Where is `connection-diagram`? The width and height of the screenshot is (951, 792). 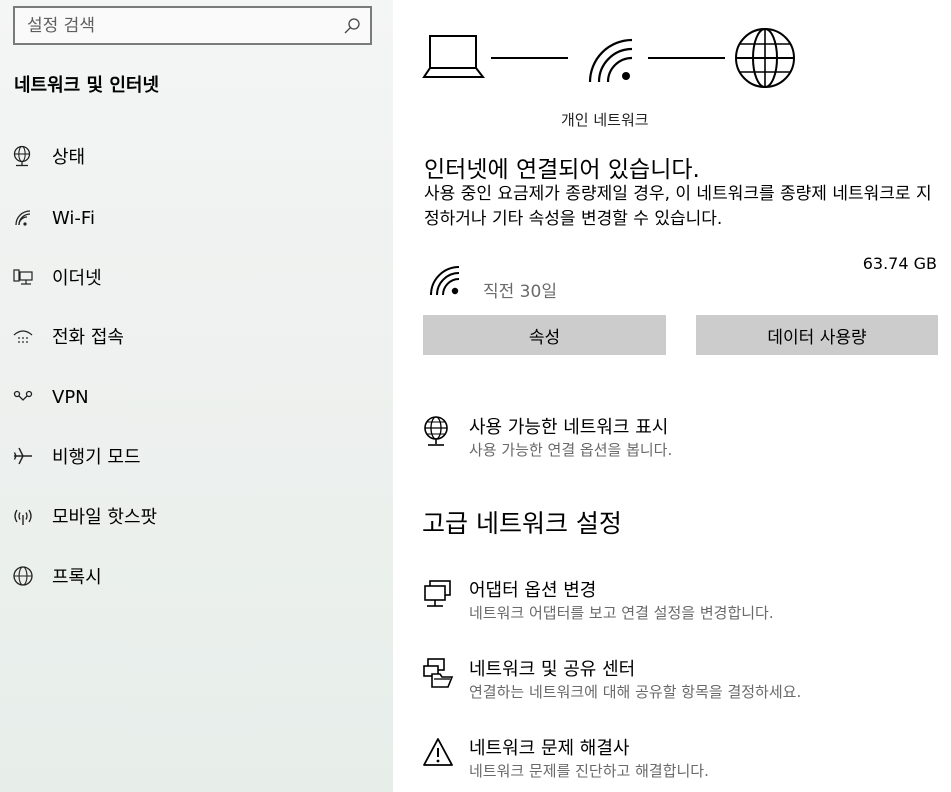
connection-diagram is located at coordinates (608, 58).